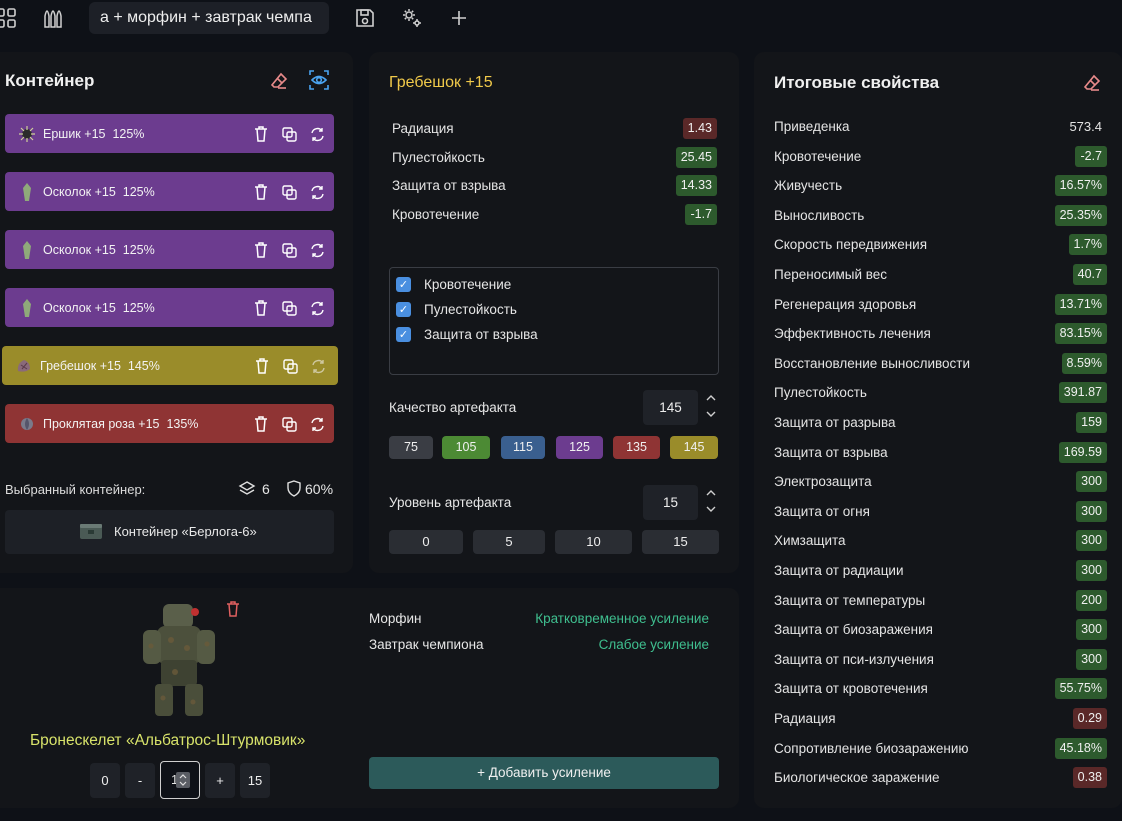  I want to click on boost-effect: Кратковременное усиление, so click(622, 618).